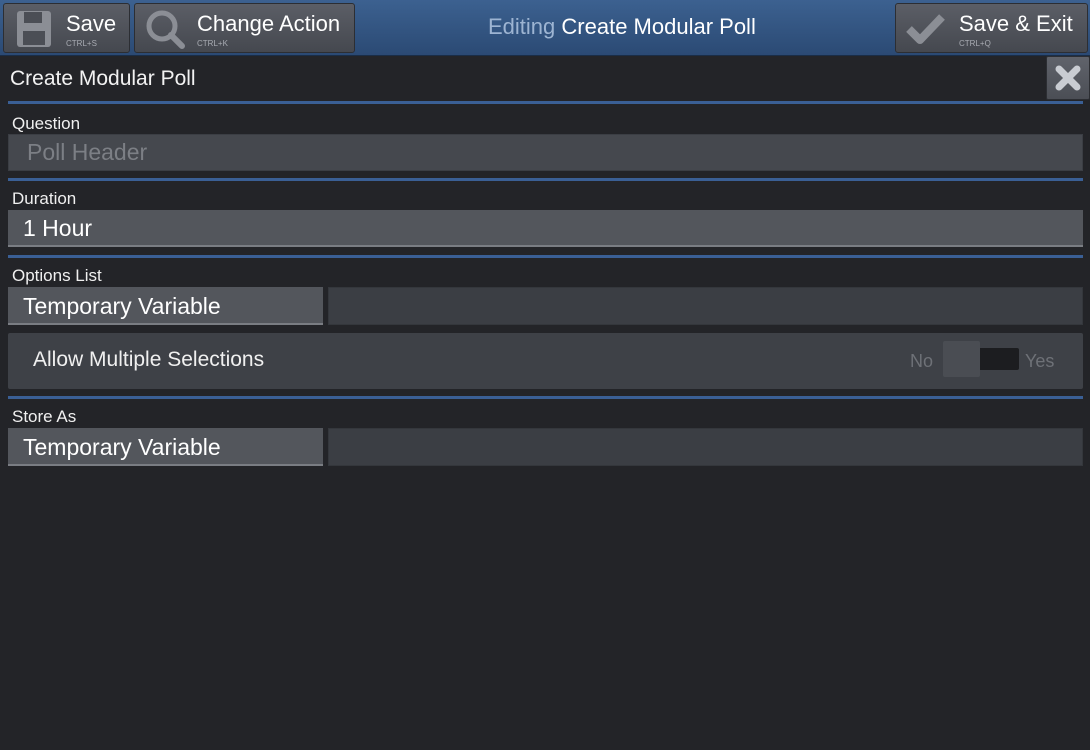 The image size is (1090, 750). Describe the element at coordinates (981, 359) in the screenshot. I see `allow-multiple-toggle` at that location.